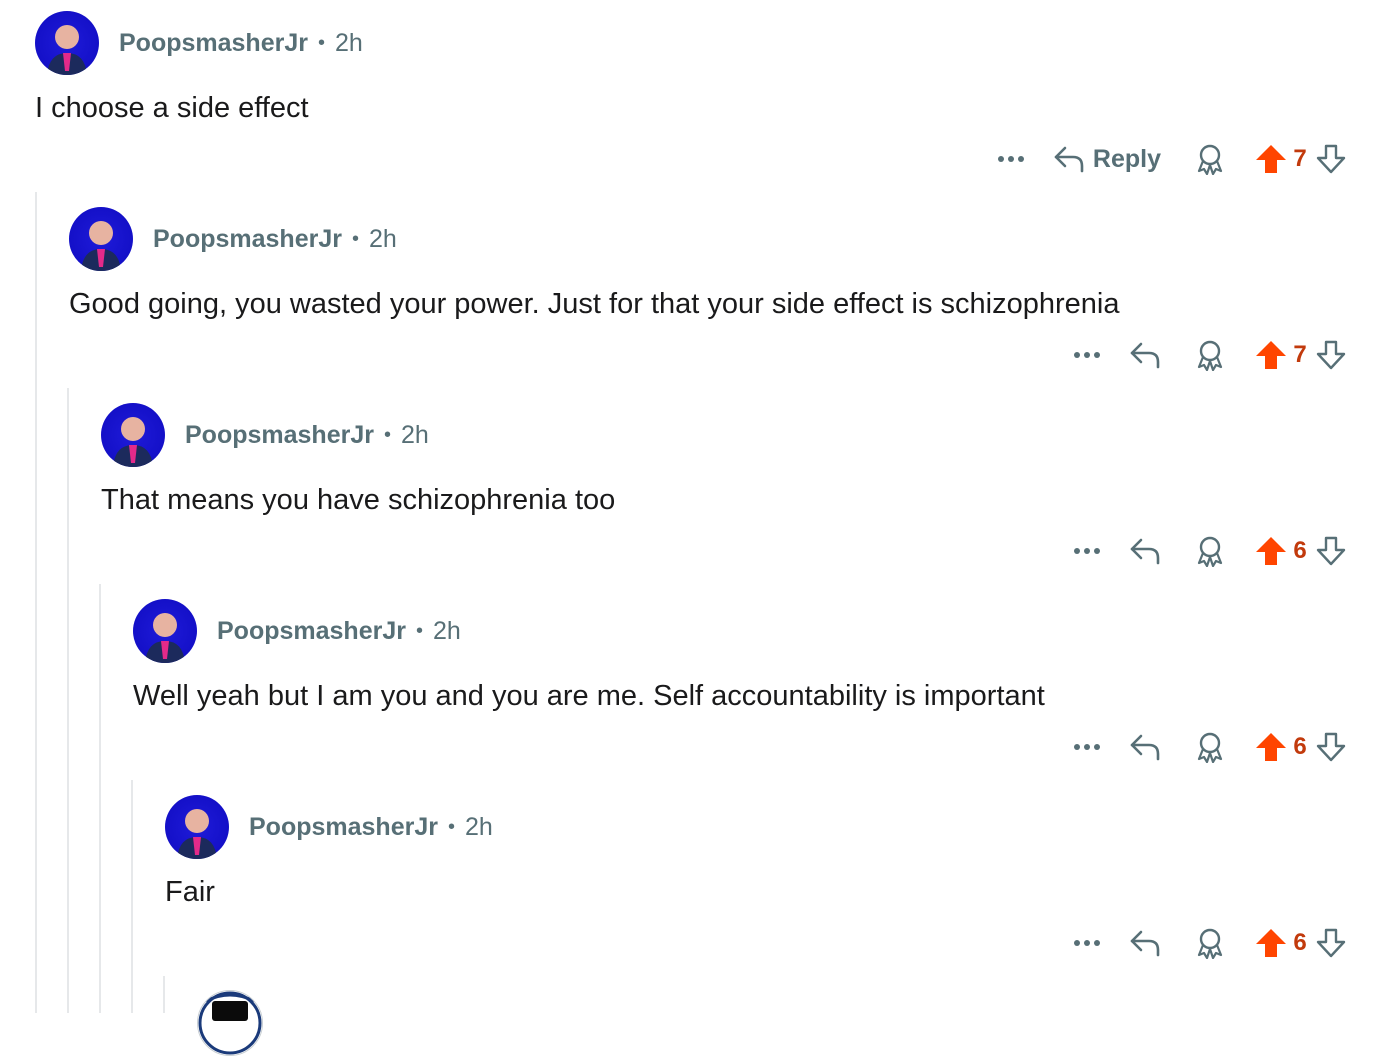 The image size is (1375, 1056). Describe the element at coordinates (172, 108) in the screenshot. I see `comment-body: I choose a side effect` at that location.